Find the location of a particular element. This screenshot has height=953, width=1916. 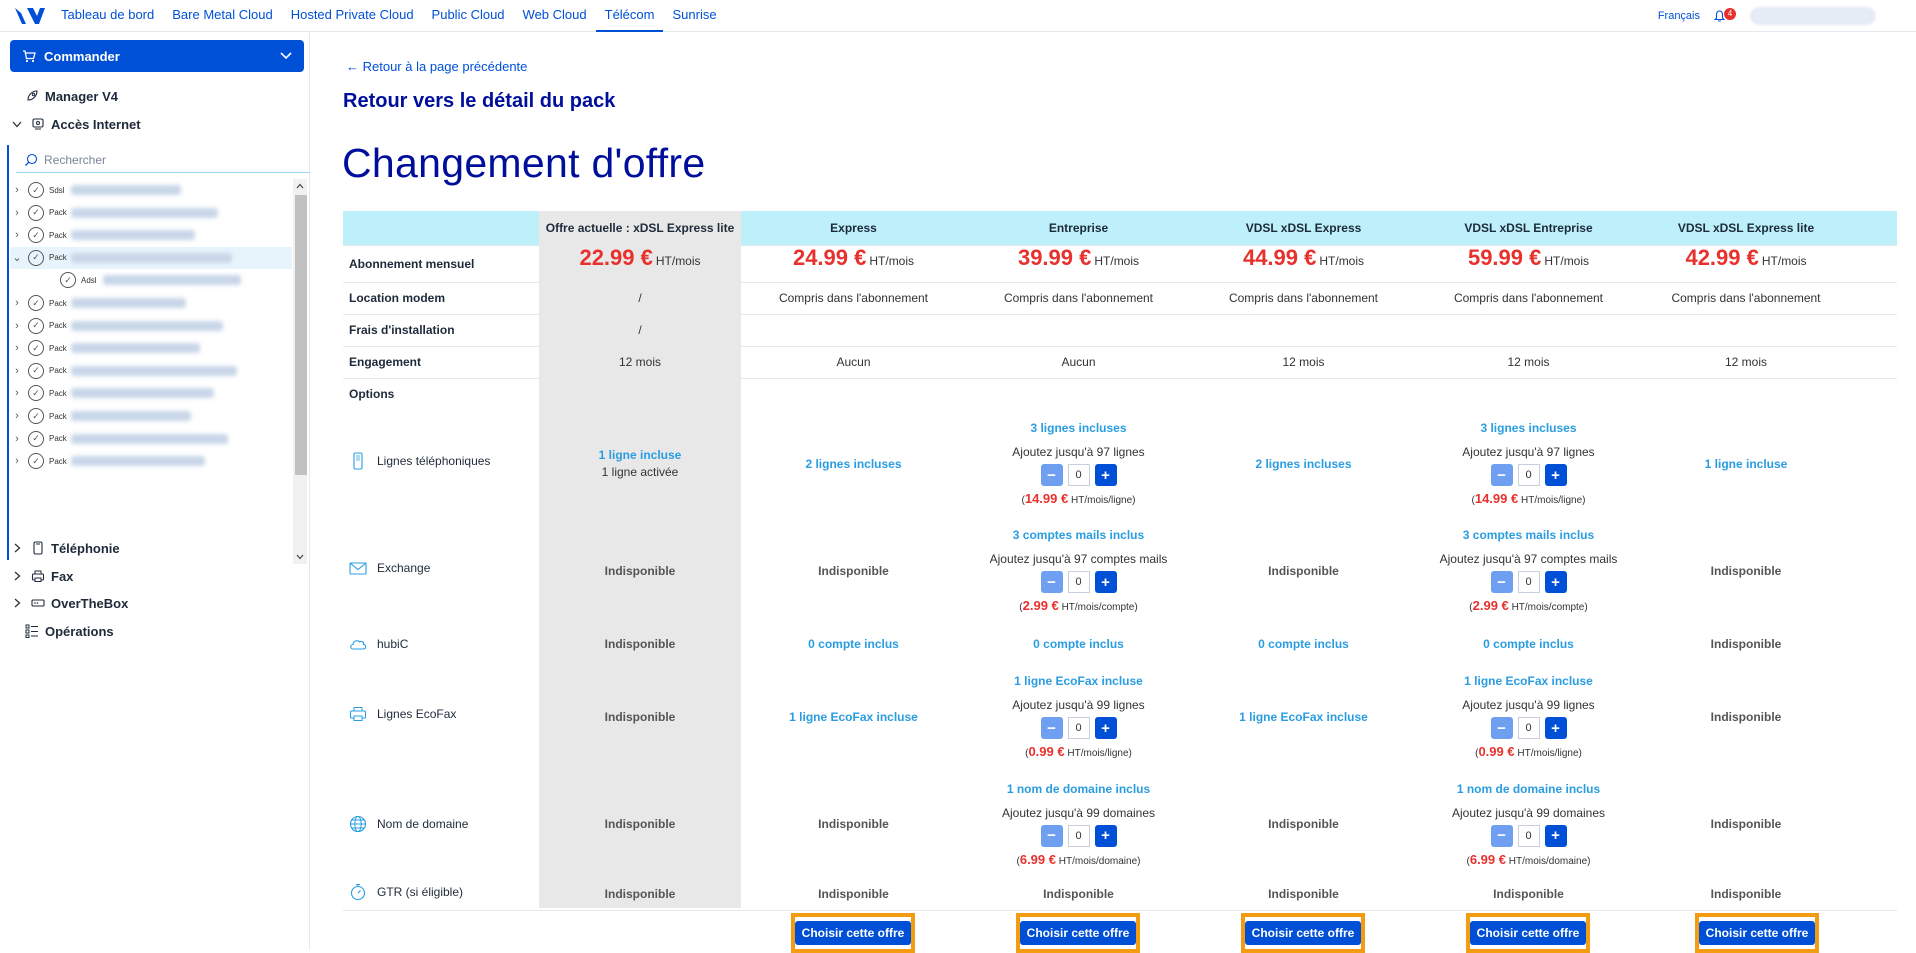

nav-sunrise: Sunrise is located at coordinates (694, 16).